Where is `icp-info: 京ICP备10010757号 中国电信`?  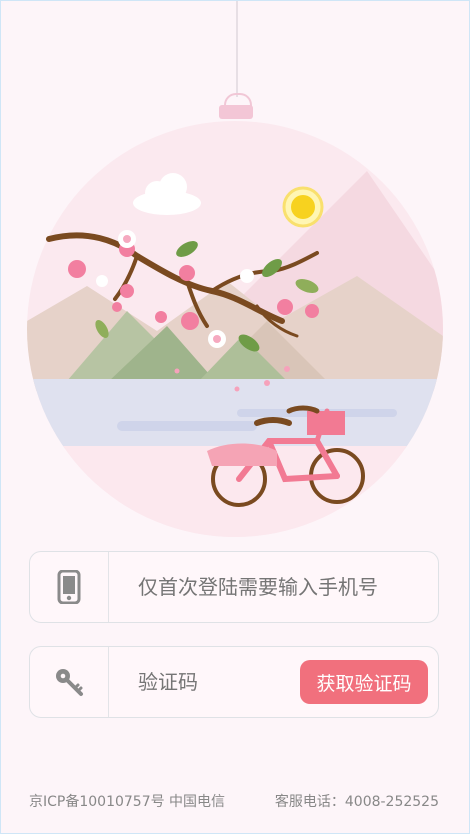 icp-info: 京ICP备10010757号 中国电信 is located at coordinates (127, 802).